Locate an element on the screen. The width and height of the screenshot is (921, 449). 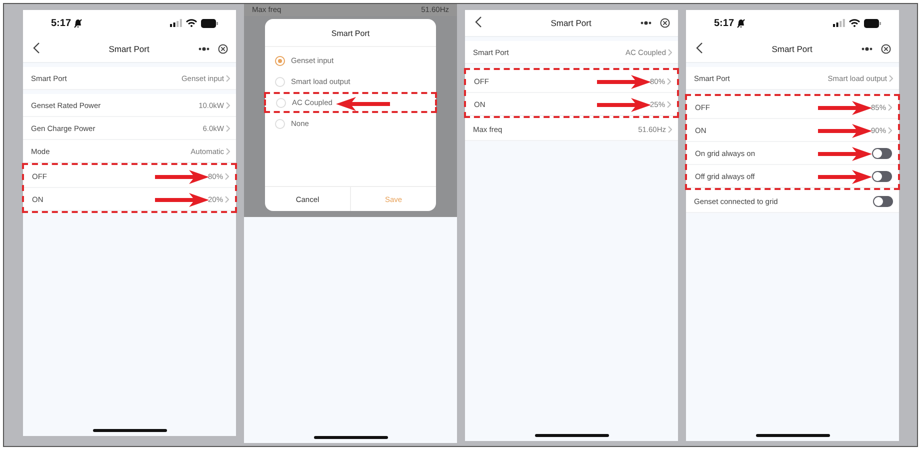
dialog-title: Smart Port is located at coordinates (350, 33).